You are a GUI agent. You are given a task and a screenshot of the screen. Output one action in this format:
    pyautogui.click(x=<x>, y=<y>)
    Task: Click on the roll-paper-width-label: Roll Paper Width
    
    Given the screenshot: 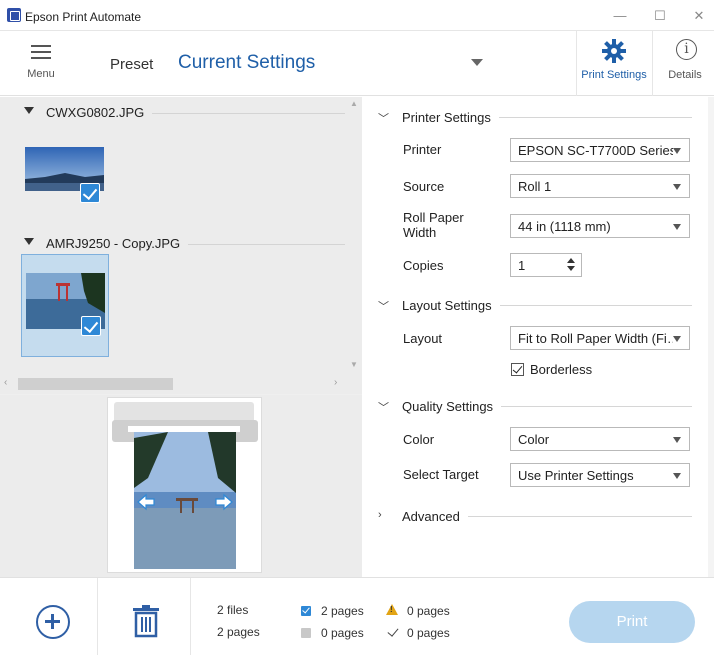 What is the action you would take?
    pyautogui.click(x=433, y=225)
    